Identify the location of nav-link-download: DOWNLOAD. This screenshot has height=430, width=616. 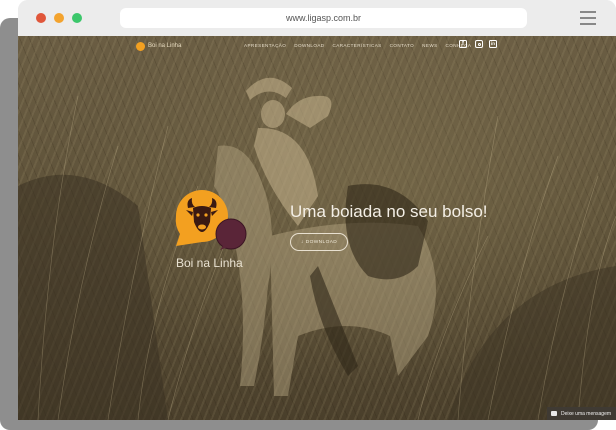
(309, 45).